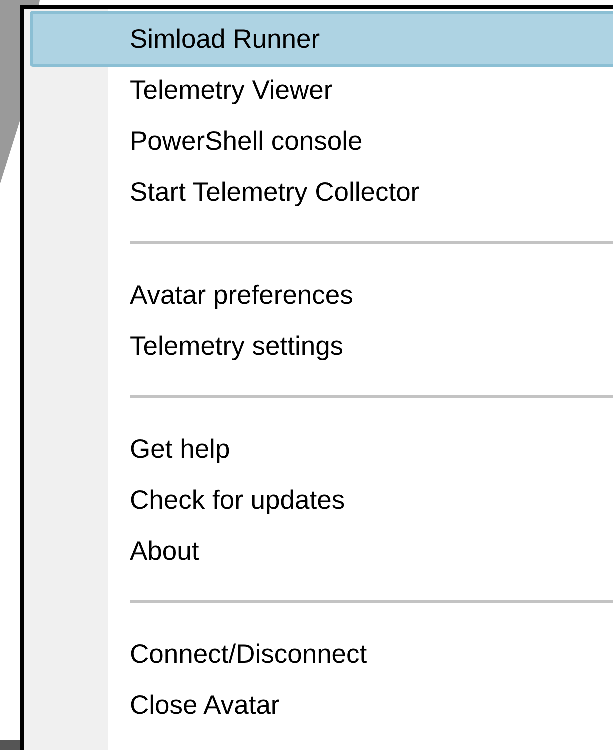 Image resolution: width=613 pixels, height=750 pixels. Describe the element at coordinates (318, 90) in the screenshot. I see `menu-item: Telemetry Viewer` at that location.